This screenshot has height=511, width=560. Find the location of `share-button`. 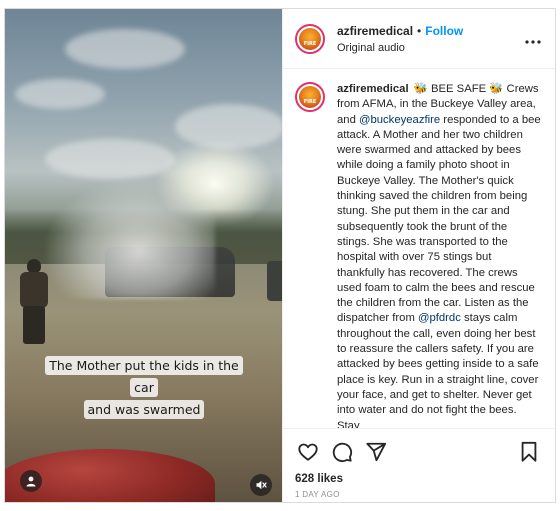

share-button is located at coordinates (376, 452).